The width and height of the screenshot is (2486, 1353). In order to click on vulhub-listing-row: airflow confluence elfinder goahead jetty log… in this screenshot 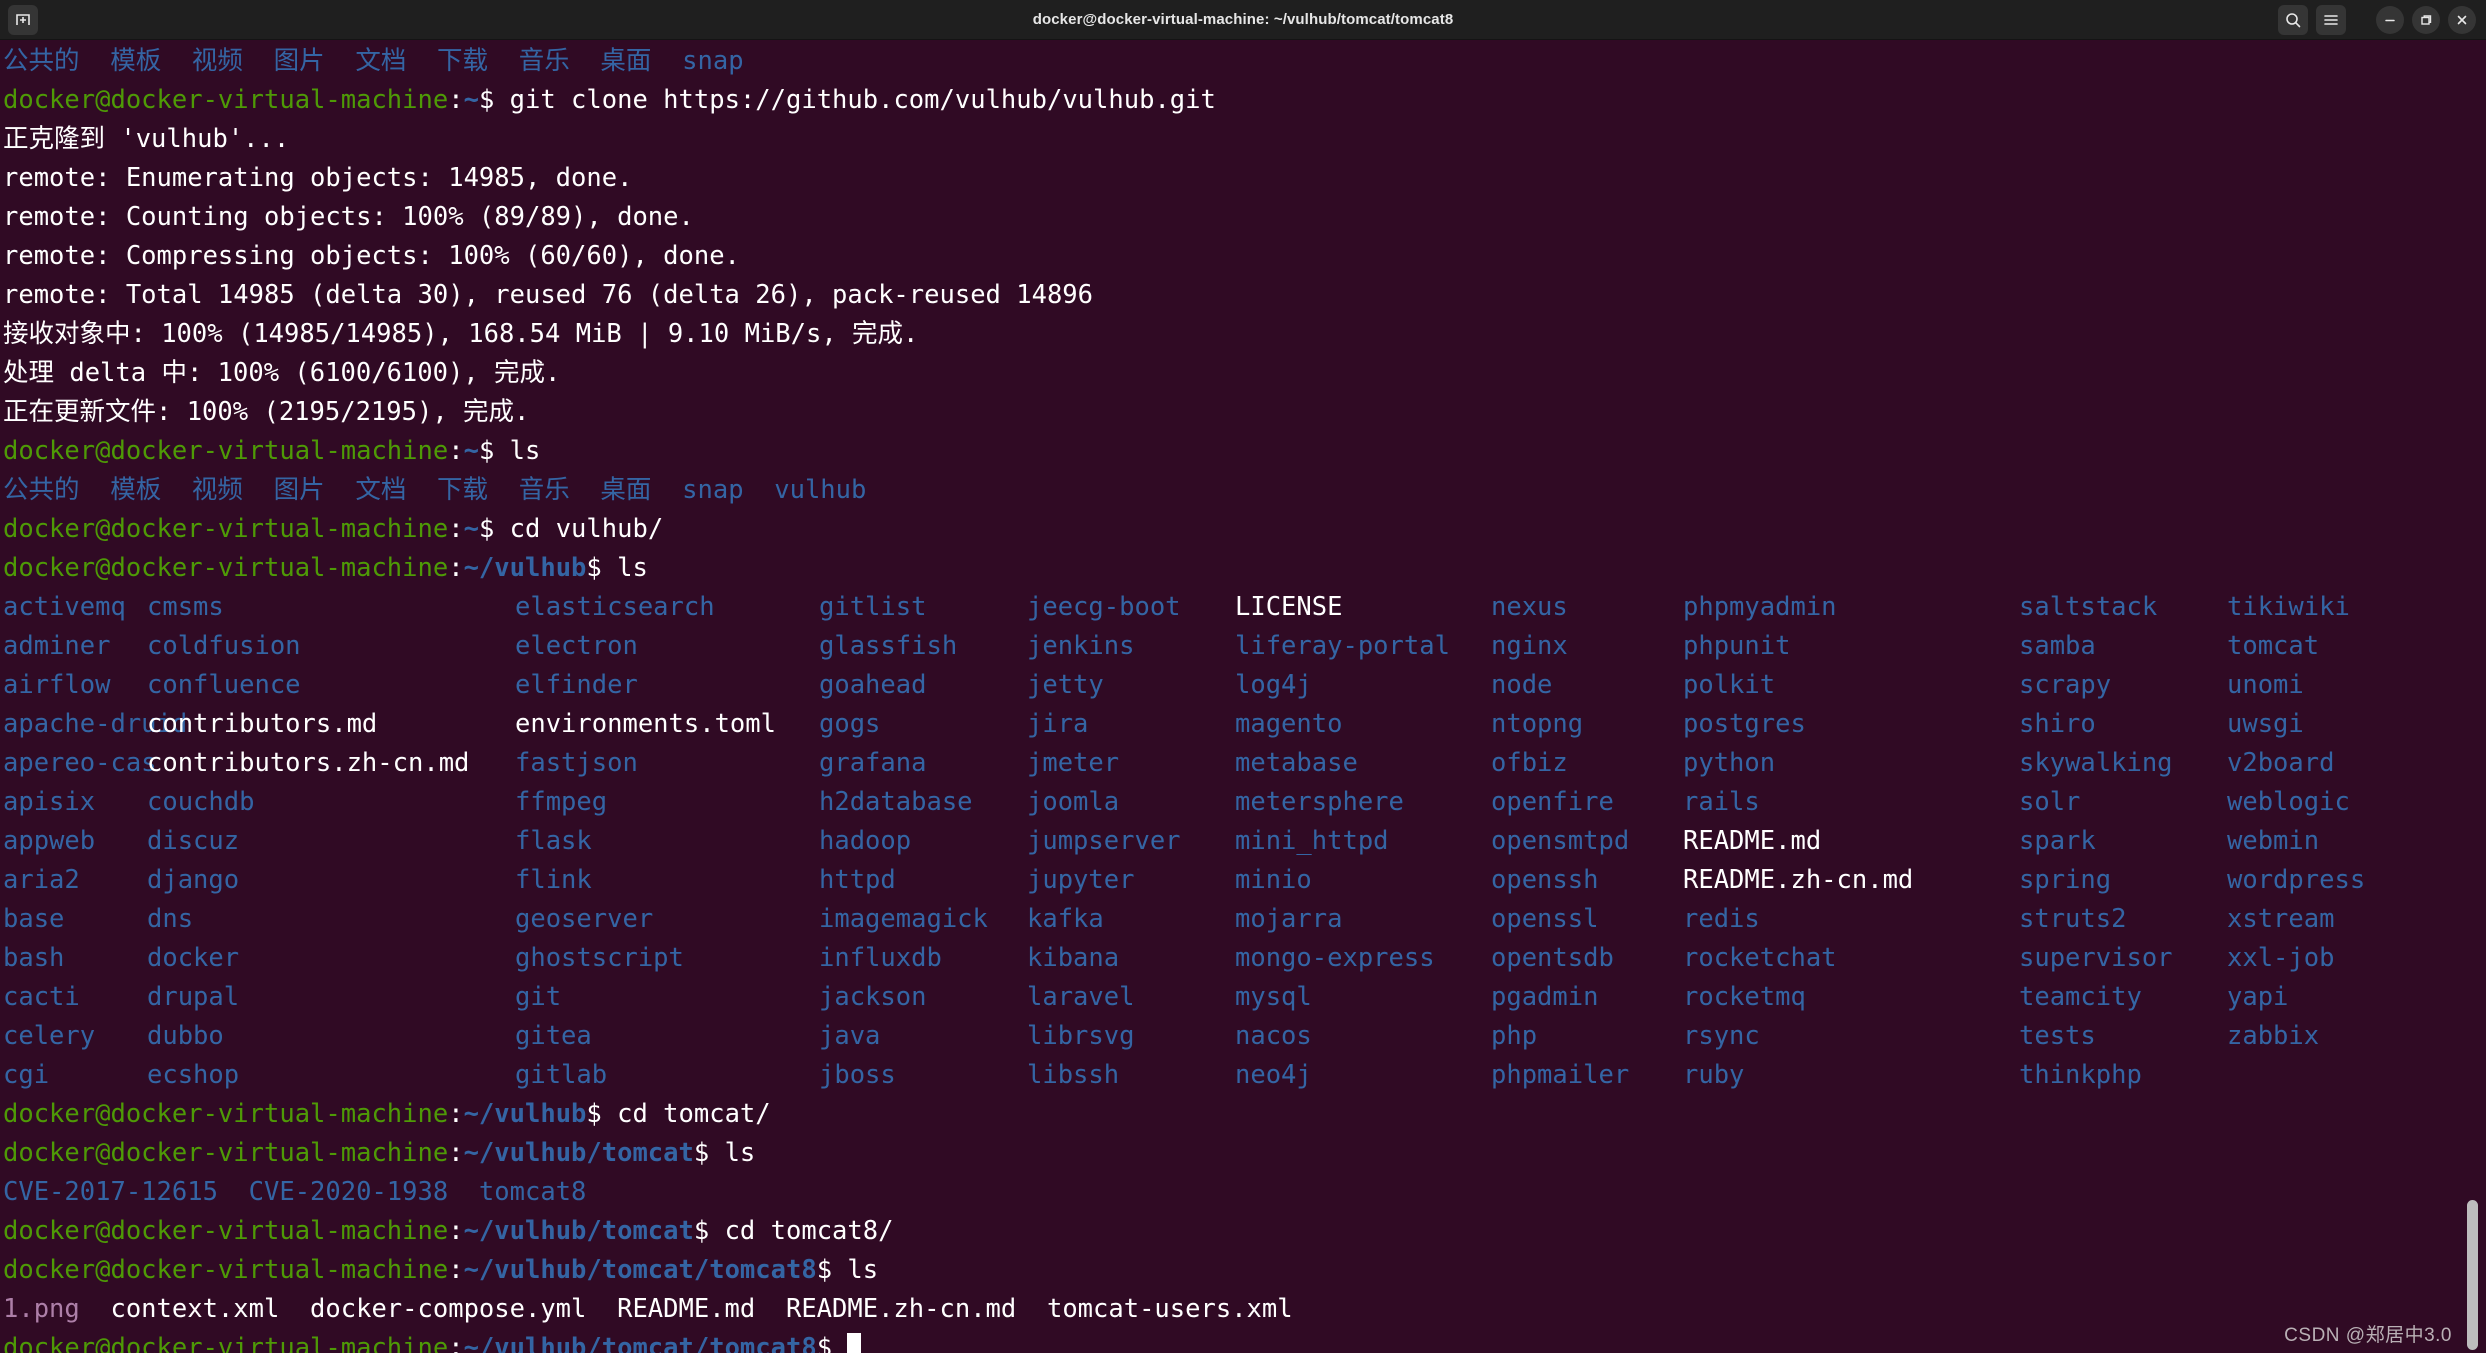, I will do `click(1231, 685)`.